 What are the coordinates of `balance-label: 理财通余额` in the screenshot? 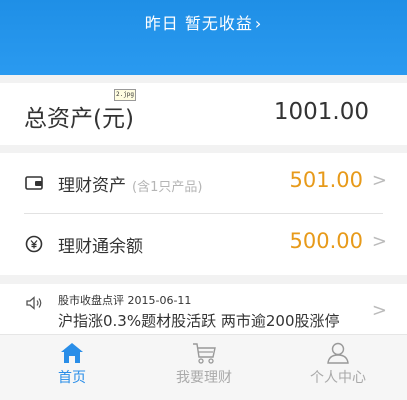 It's located at (100, 247).